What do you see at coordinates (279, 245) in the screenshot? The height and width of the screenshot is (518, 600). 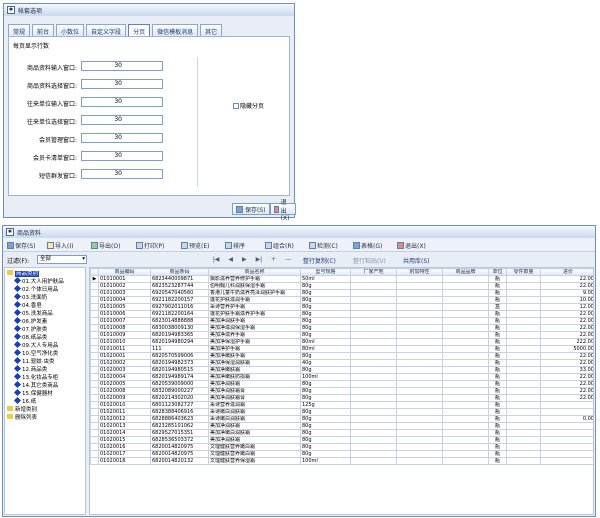 I see `group-tool: 组合(R)` at bounding box center [279, 245].